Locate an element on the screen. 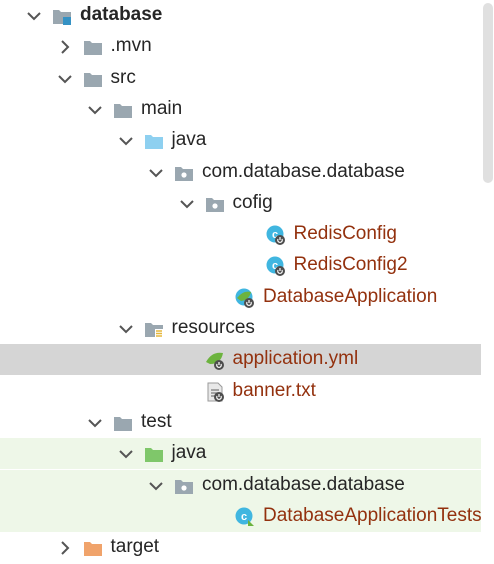 This screenshot has height=564, width=494. tree-node-label: src is located at coordinates (123, 77).